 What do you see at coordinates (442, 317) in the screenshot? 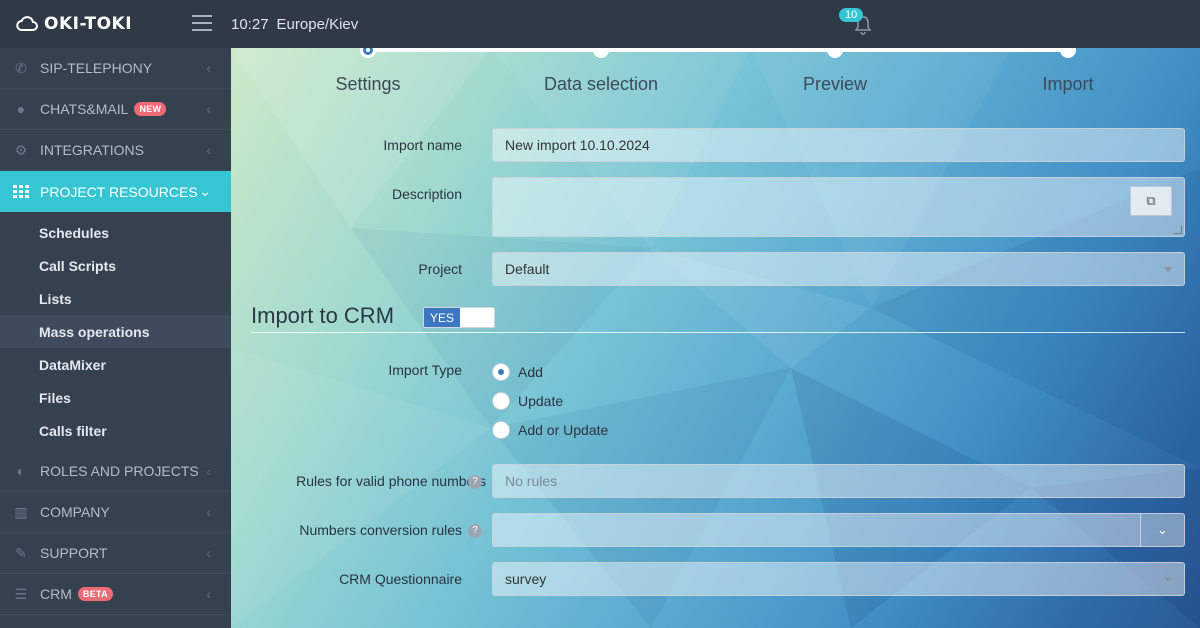
I see `toggle-on-label: YES` at bounding box center [442, 317].